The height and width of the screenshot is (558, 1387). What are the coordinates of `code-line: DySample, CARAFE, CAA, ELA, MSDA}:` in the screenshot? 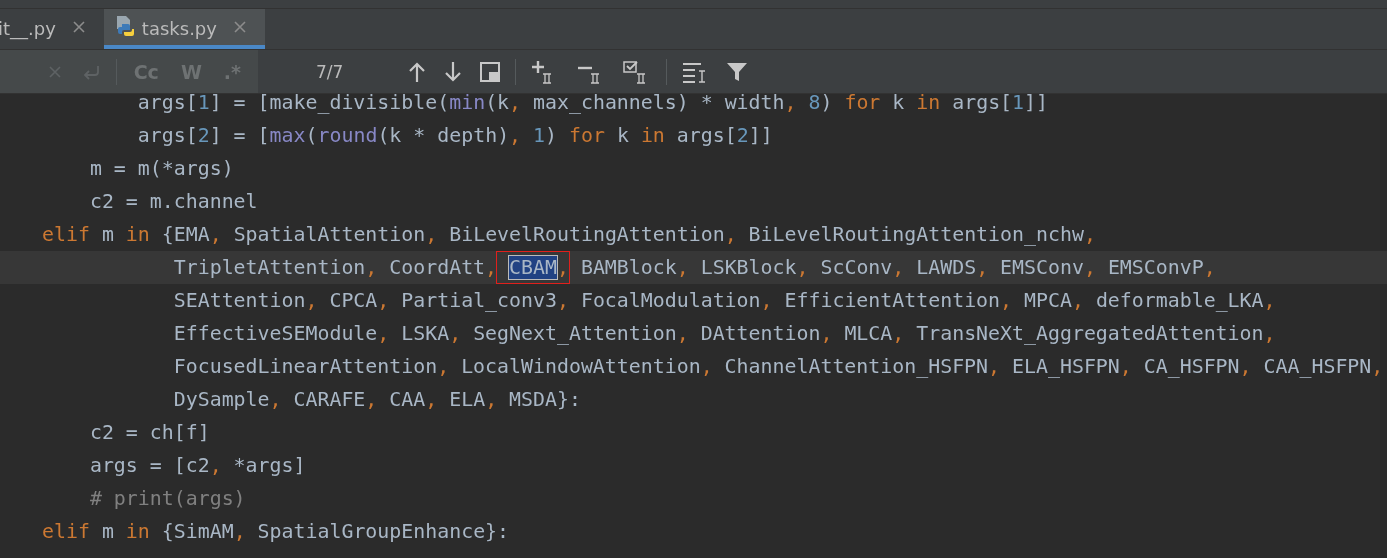 It's located at (377, 400).